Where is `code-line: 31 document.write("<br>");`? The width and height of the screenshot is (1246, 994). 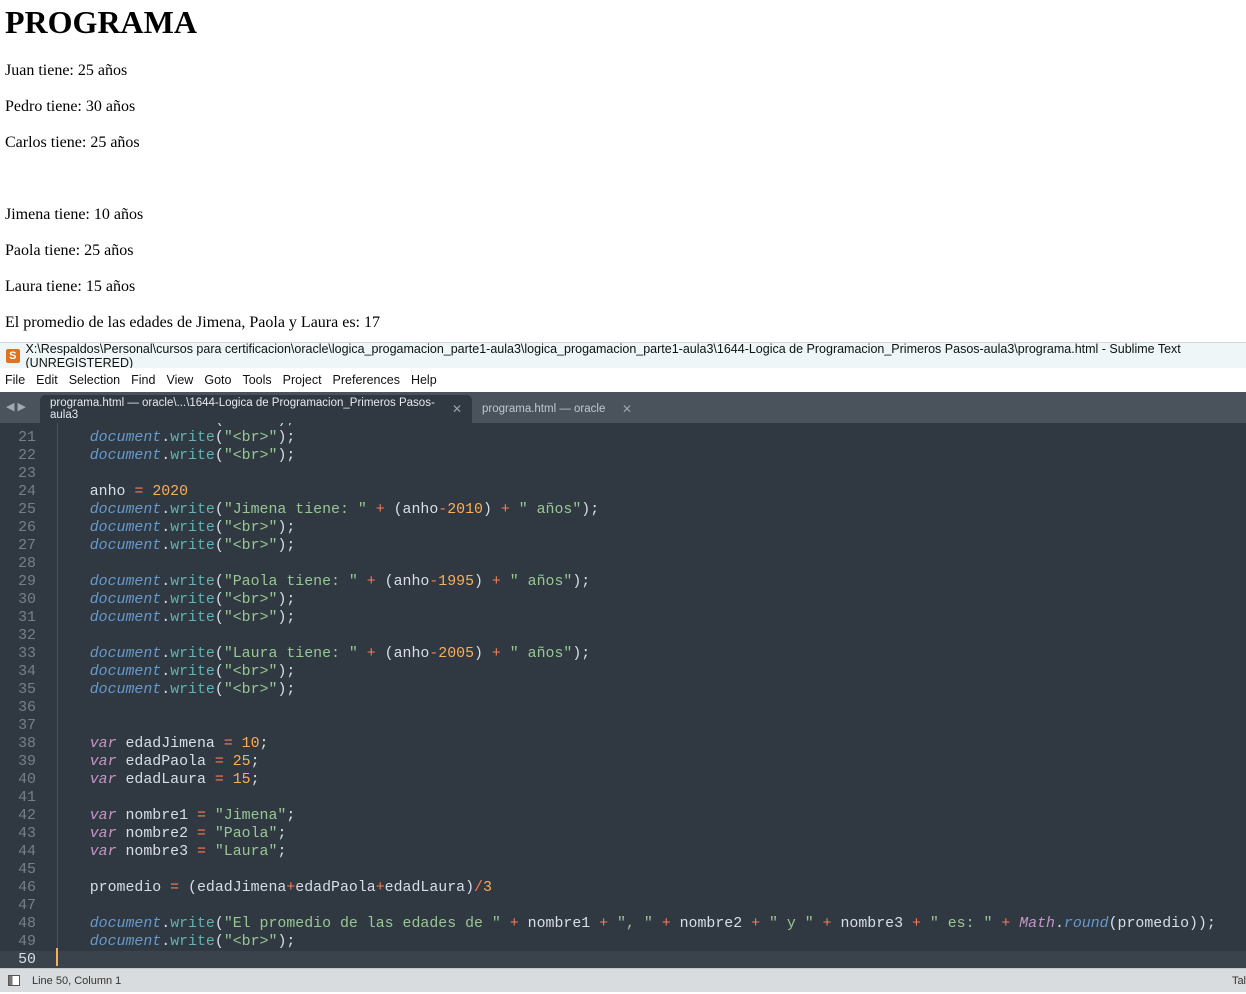
code-line: 31 document.write("<br>"); is located at coordinates (623, 618).